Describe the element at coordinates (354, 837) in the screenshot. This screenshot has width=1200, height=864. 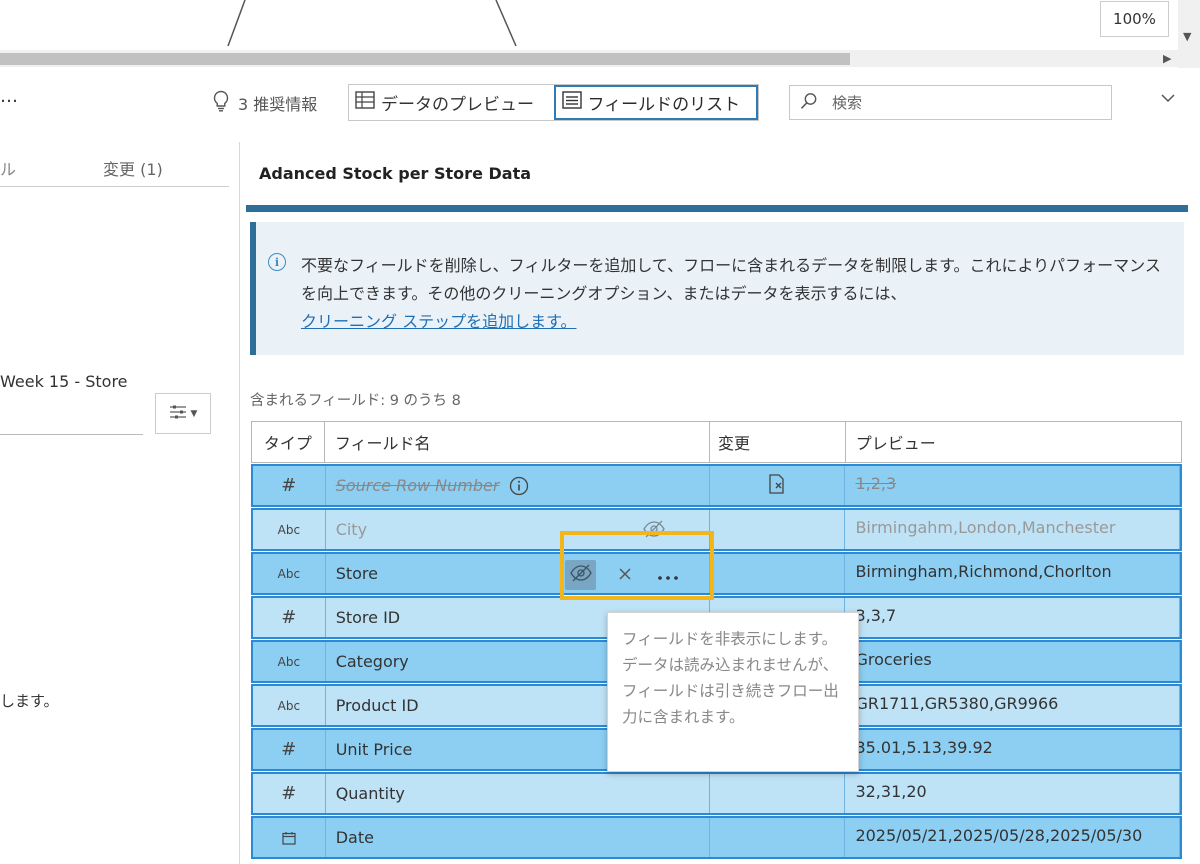
I see `field-name: Date` at that location.